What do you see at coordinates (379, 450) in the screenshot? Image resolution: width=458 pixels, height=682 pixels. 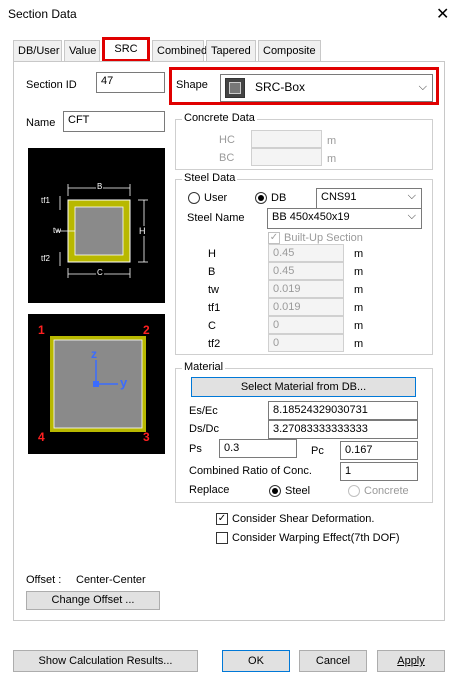 I see `pc-input: 0.167` at bounding box center [379, 450].